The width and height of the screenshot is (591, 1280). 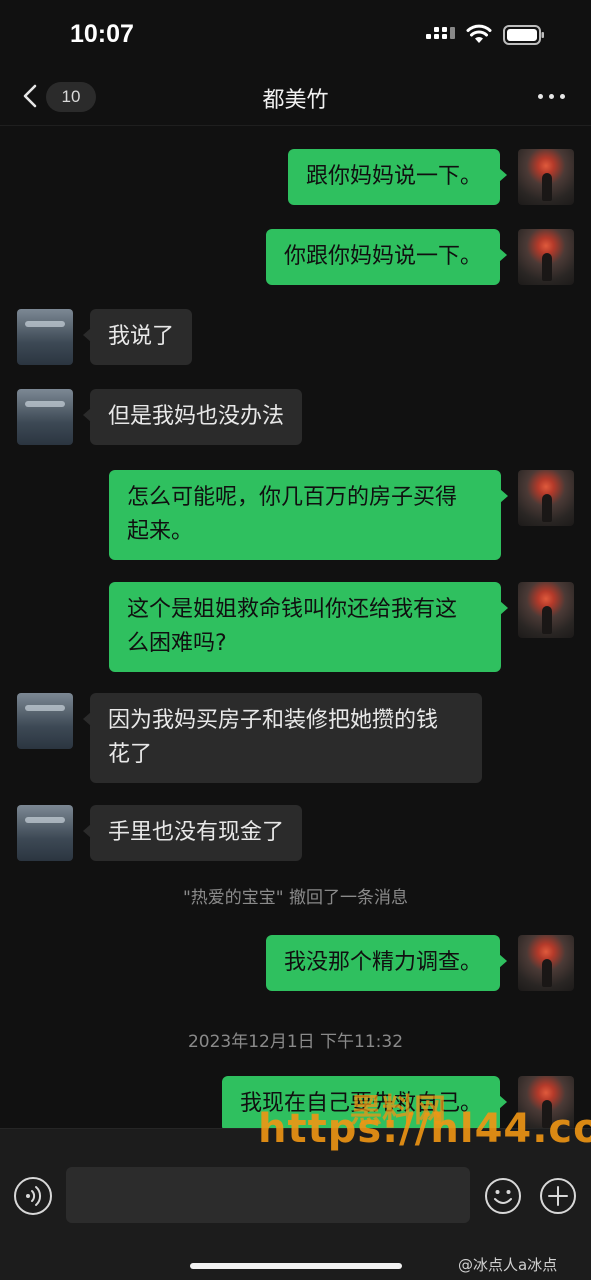 I want to click on watermark-url: https://hl44.co, so click(x=424, y=1129).